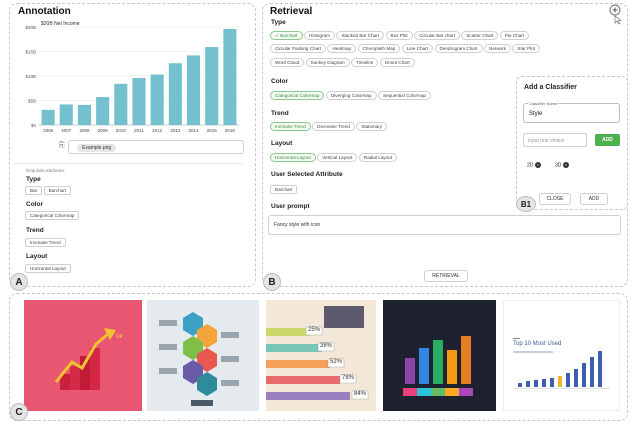 This screenshot has height=425, width=633. Describe the element at coordinates (34, 125) in the screenshot. I see `y-tick-label: $0` at that location.